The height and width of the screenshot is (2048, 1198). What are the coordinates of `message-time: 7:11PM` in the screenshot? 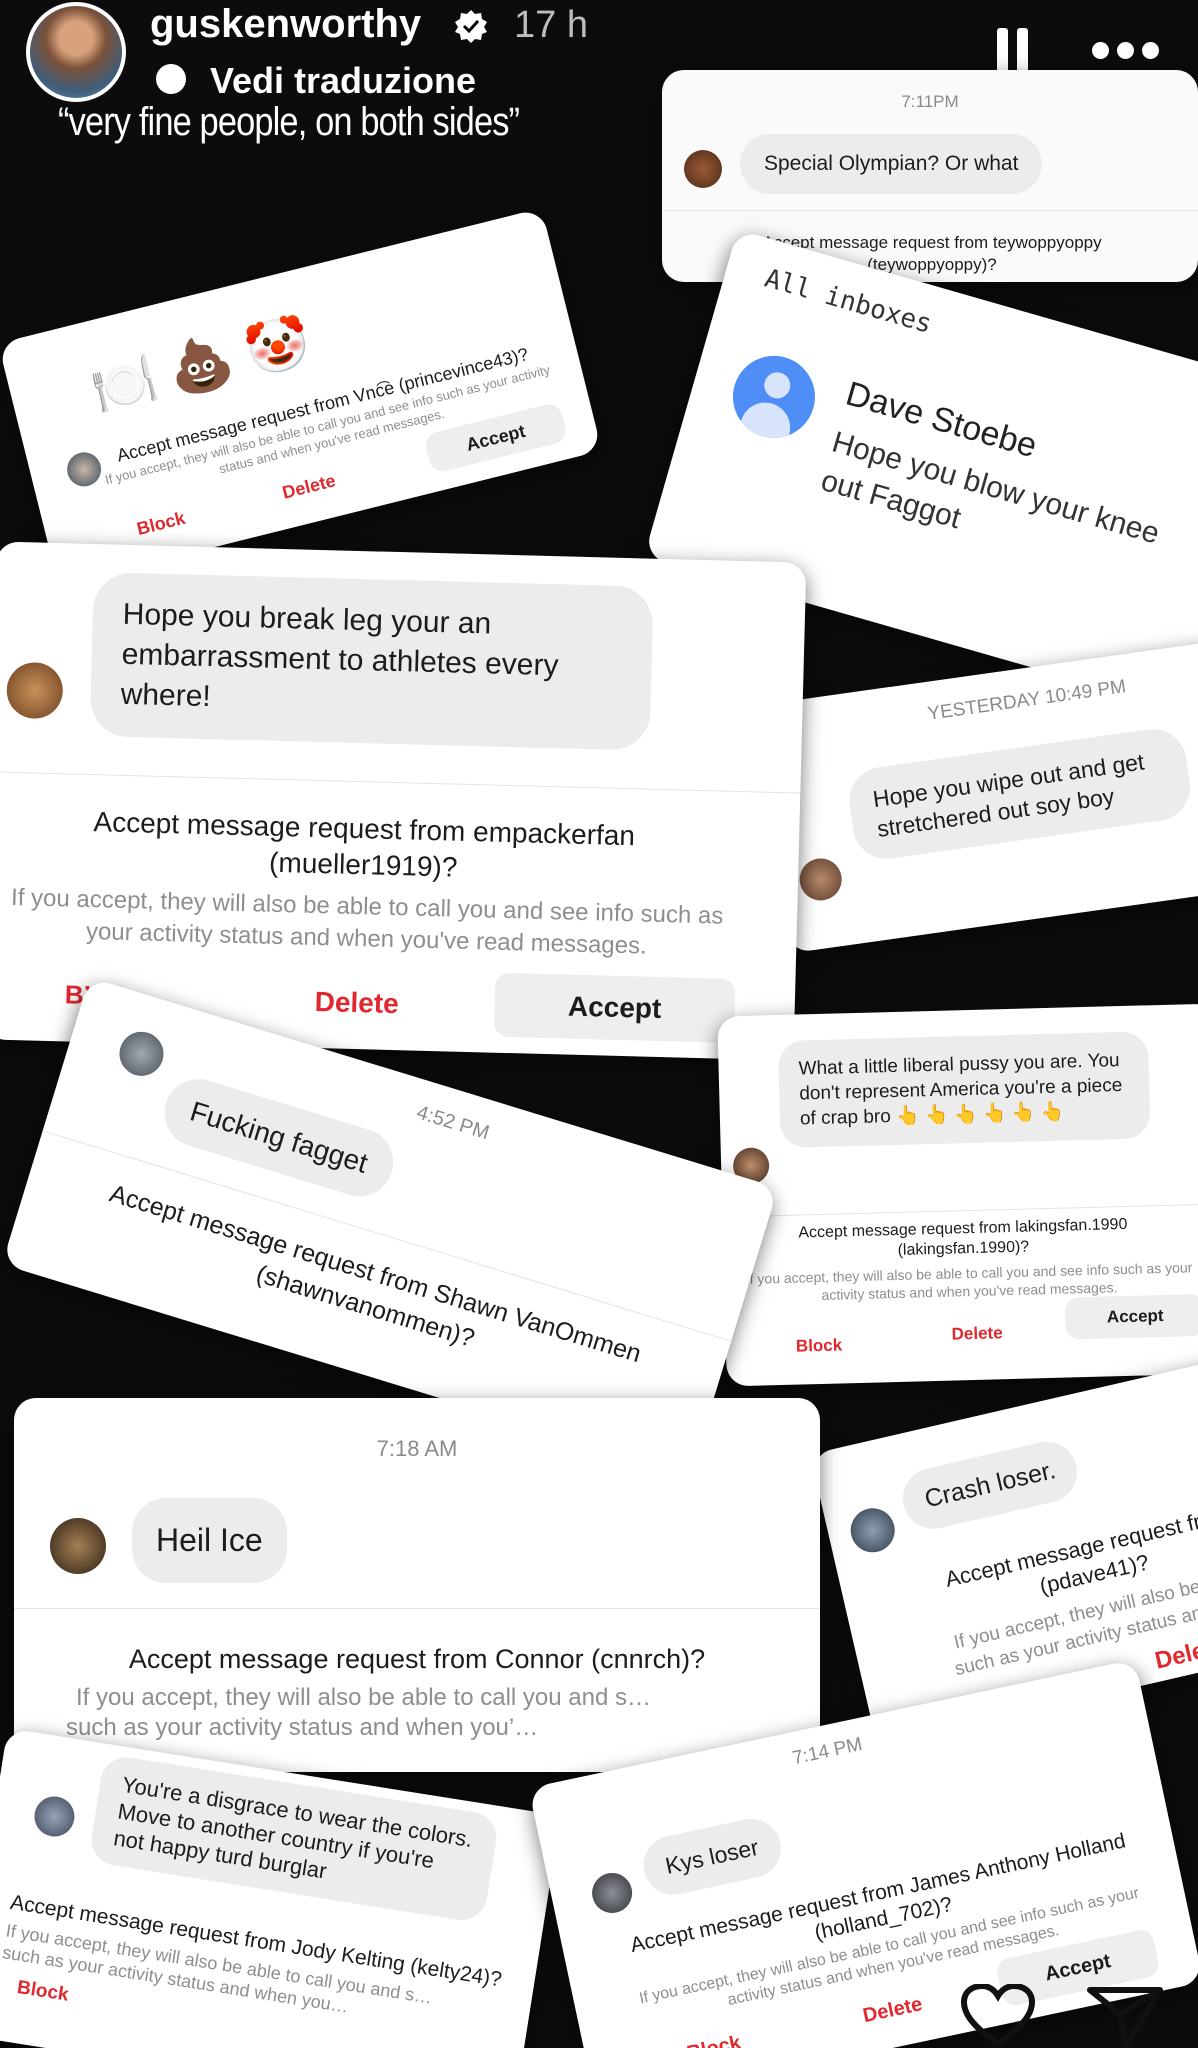 It's located at (930, 101).